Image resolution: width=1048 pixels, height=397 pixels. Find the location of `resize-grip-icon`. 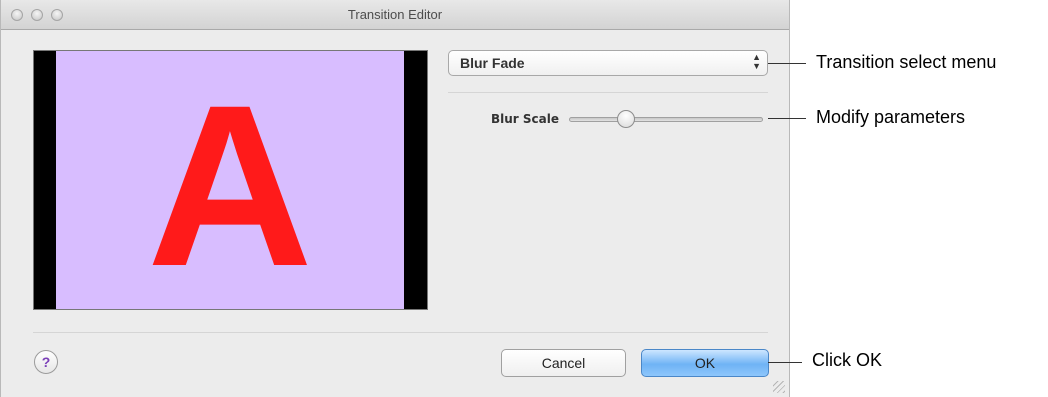

resize-grip-icon is located at coordinates (779, 387).